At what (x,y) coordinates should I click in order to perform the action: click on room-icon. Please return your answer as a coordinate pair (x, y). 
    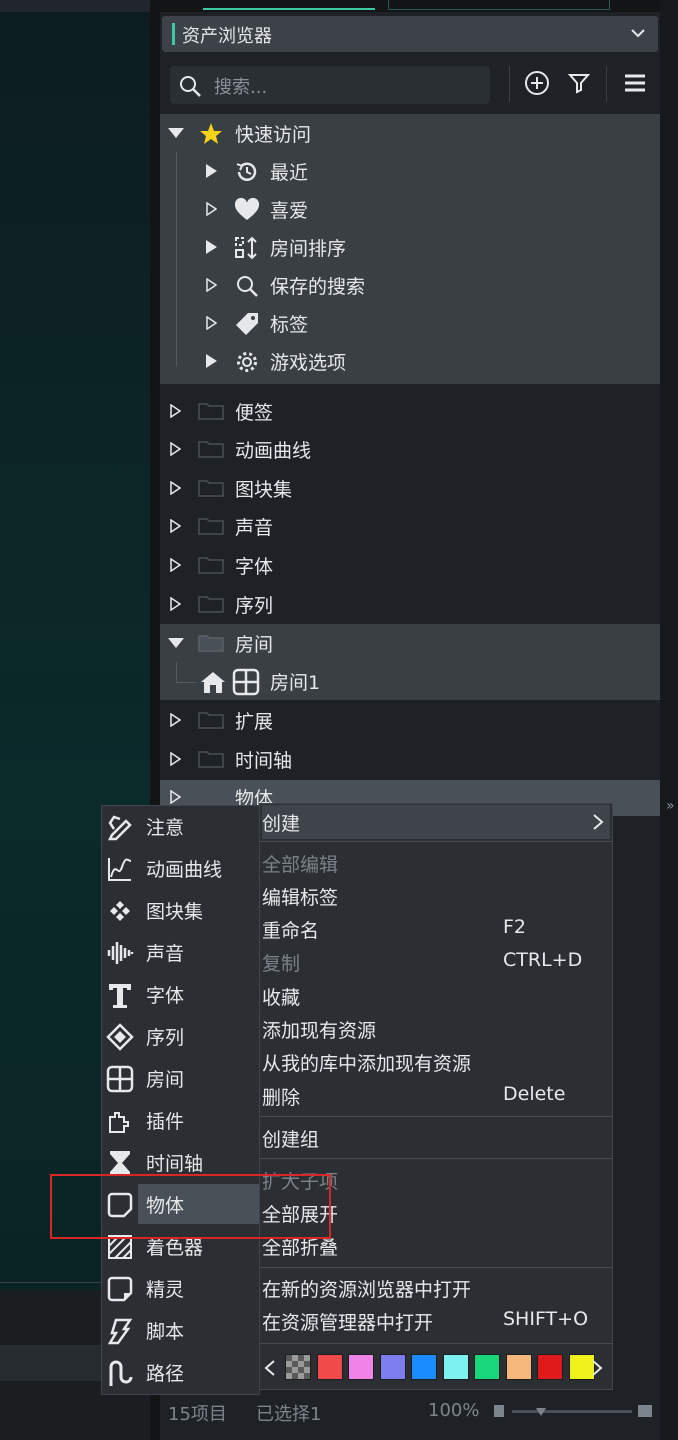
    Looking at the image, I should click on (120, 1079).